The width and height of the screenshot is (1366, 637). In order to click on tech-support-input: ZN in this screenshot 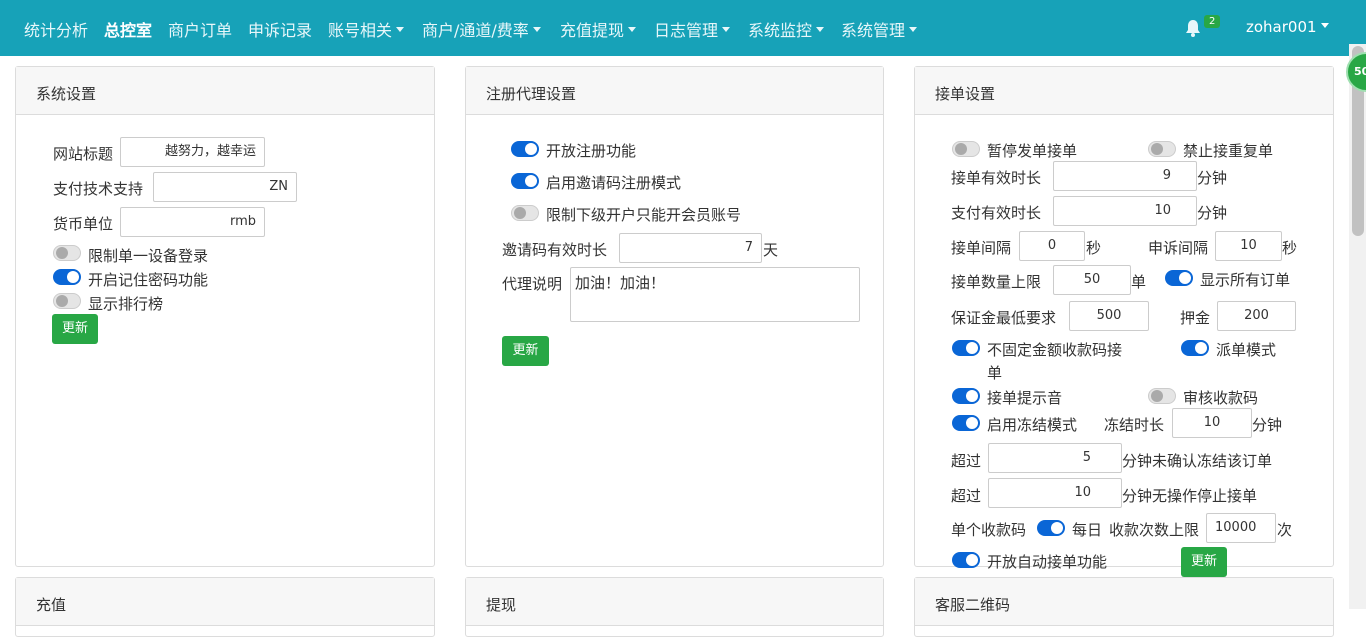, I will do `click(225, 187)`.